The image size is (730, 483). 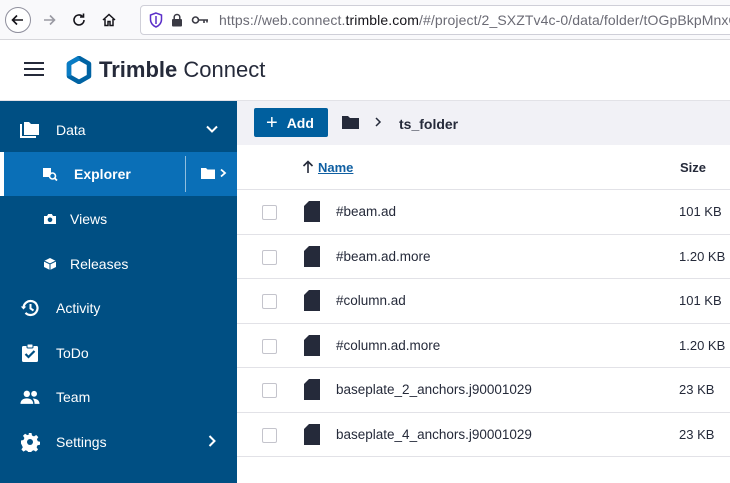 I want to click on history-icon, so click(x=30, y=308).